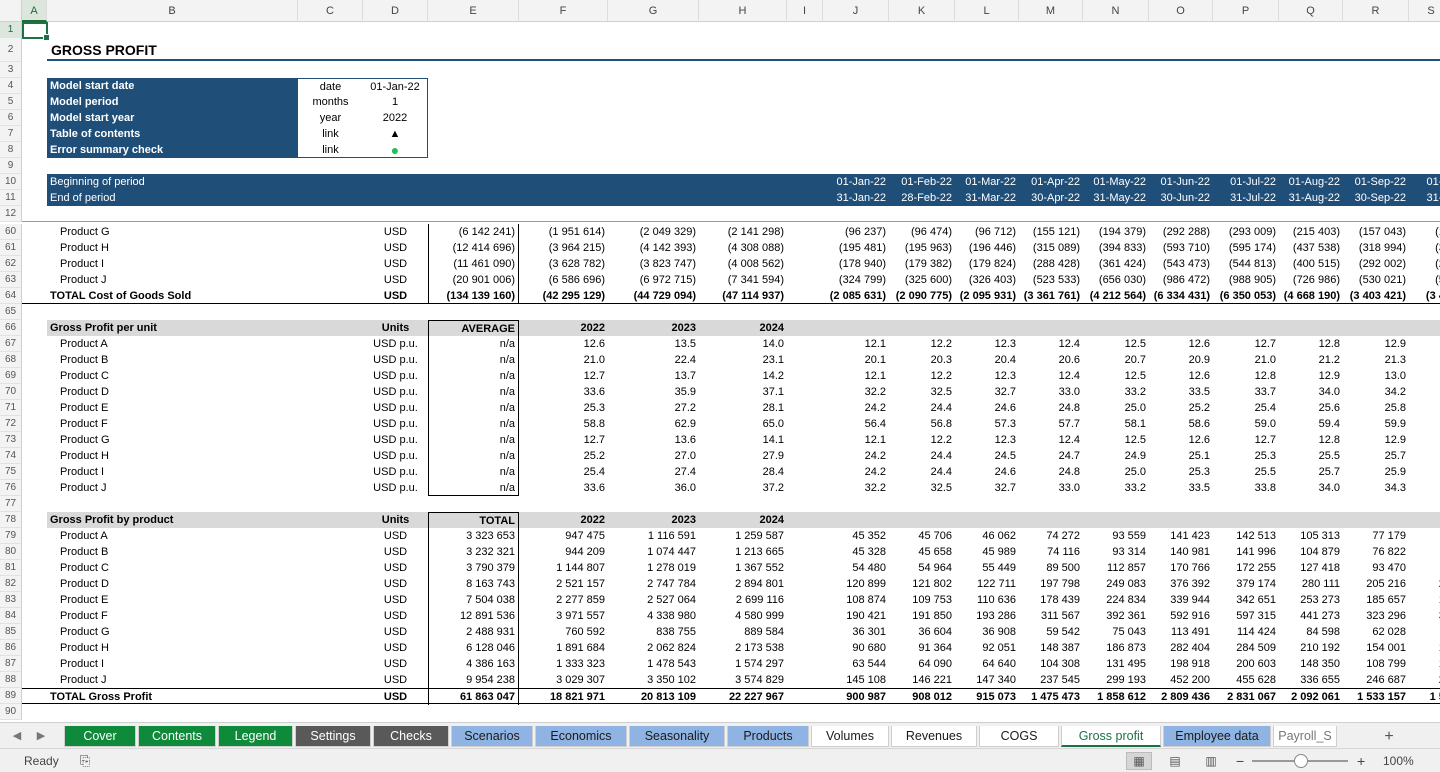 This screenshot has width=1440, height=772. Describe the element at coordinates (1424, 616) in the screenshot. I see `month-value: 32` at that location.